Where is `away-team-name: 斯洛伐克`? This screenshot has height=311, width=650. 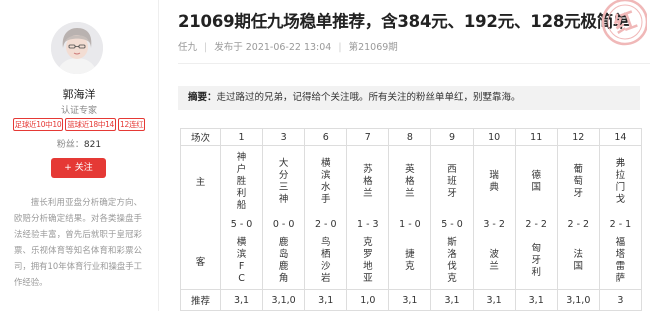 away-team-name: 斯洛伐克 is located at coordinates (452, 261).